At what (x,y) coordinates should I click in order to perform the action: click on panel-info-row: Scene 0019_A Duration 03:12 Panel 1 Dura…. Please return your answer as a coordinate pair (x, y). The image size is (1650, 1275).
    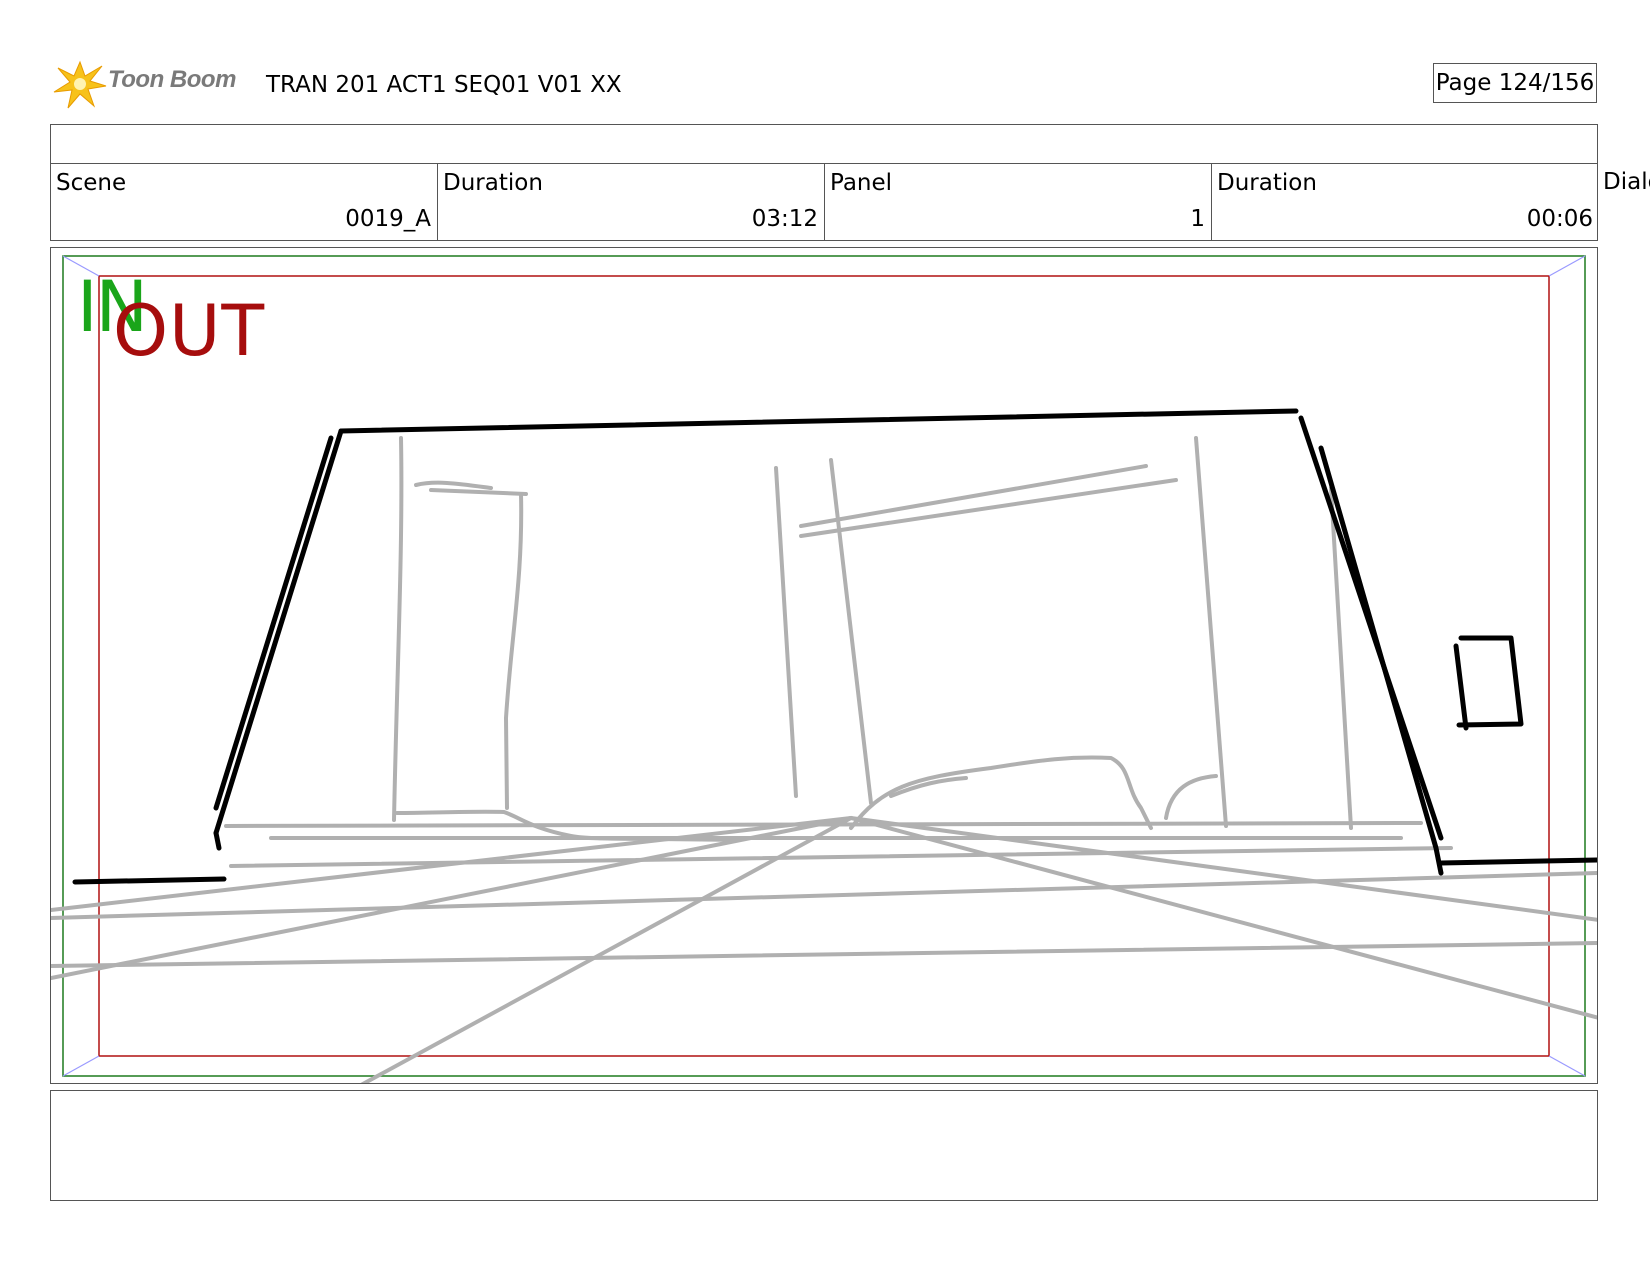
    Looking at the image, I should click on (824, 202).